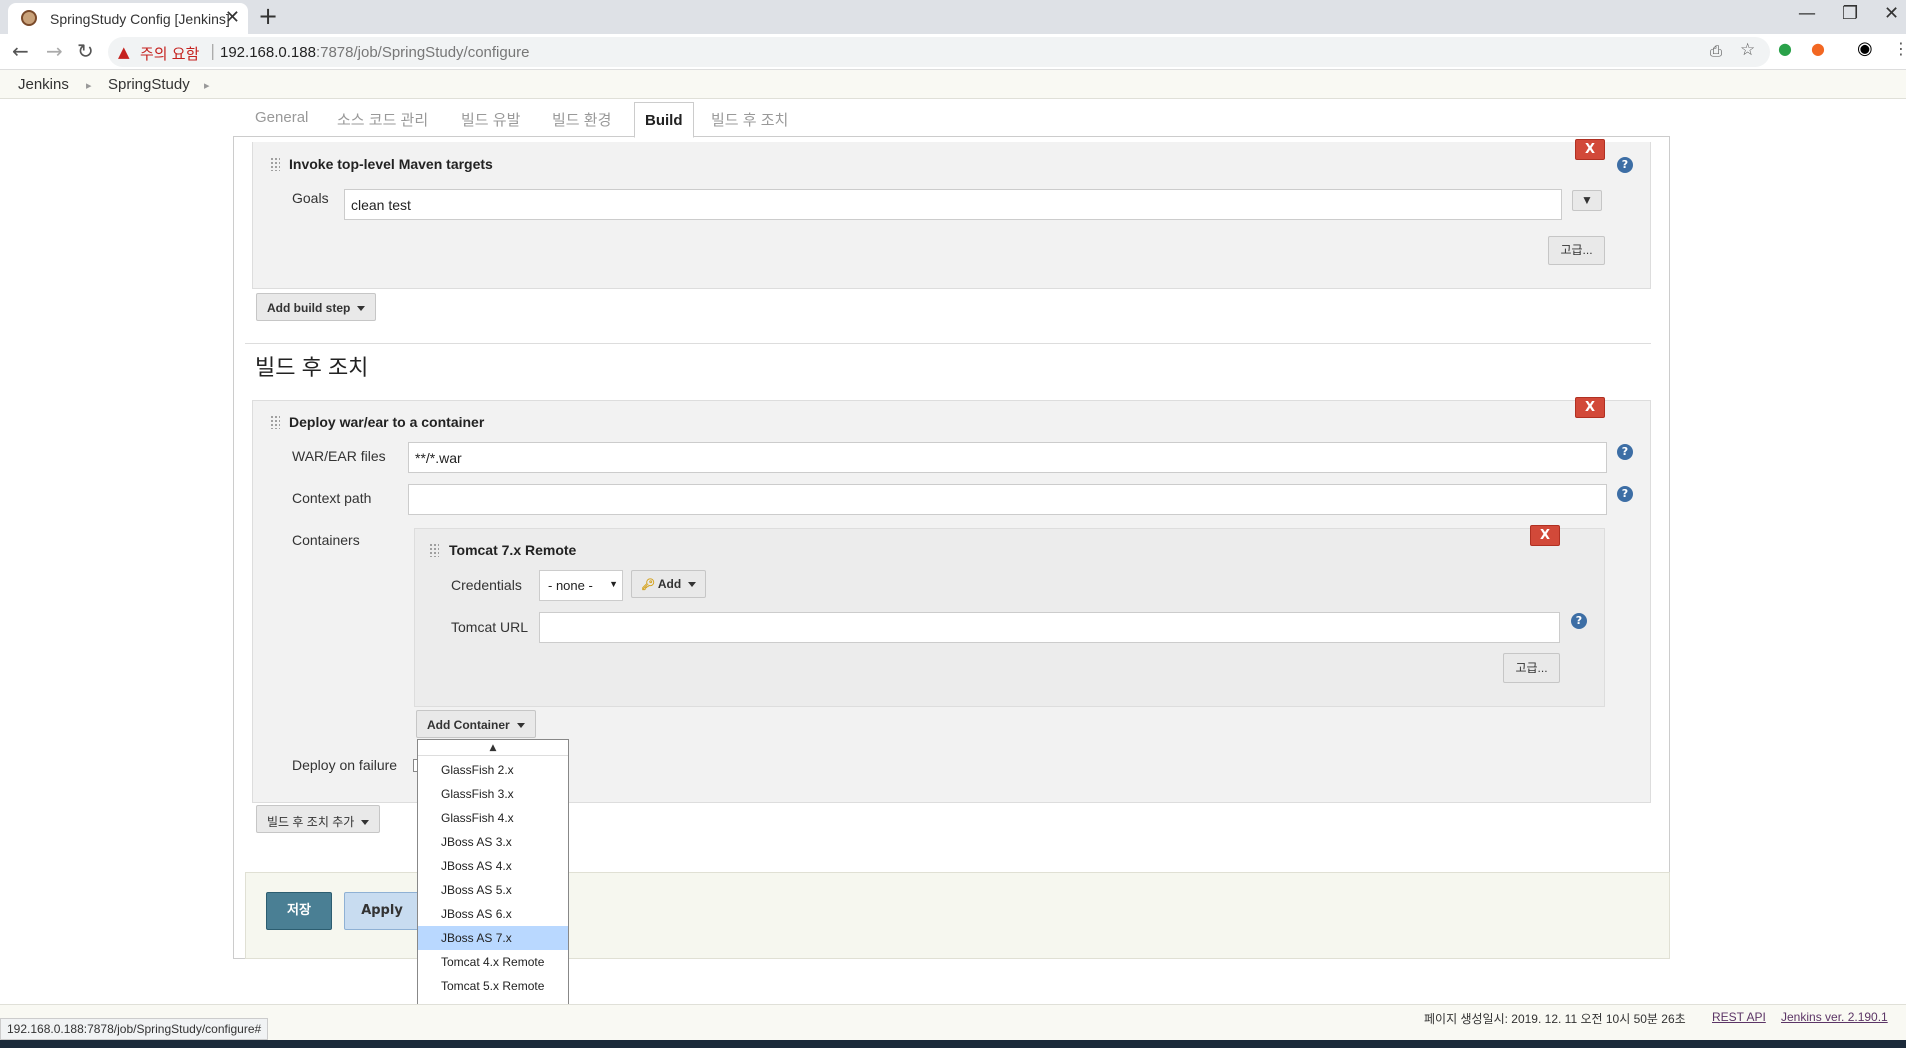  What do you see at coordinates (85, 51) in the screenshot?
I see `reload-icon: ↻` at bounding box center [85, 51].